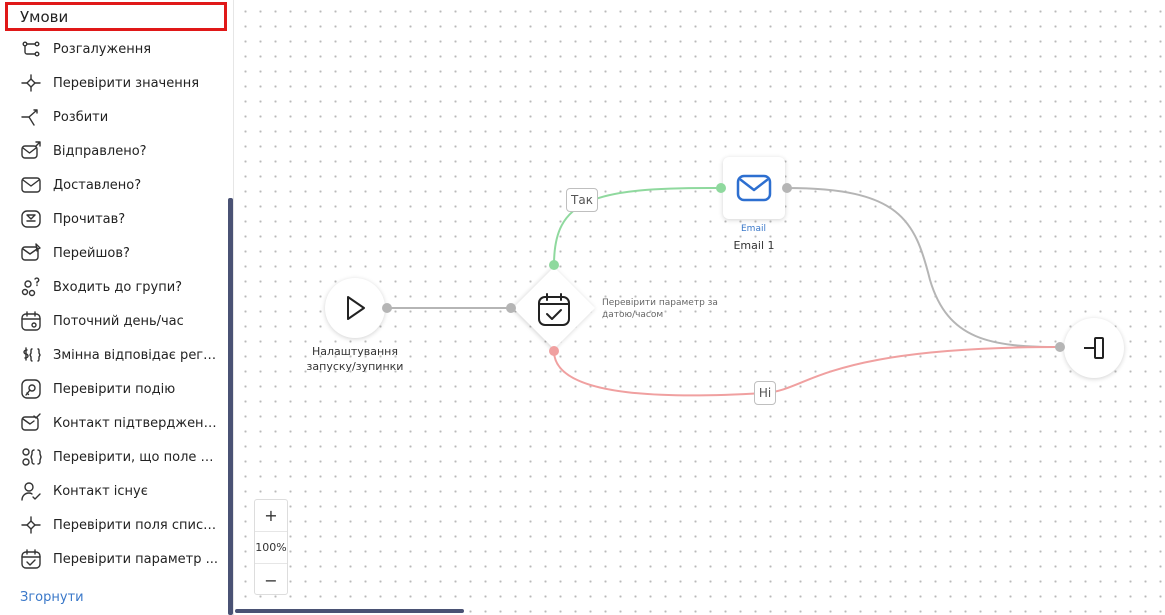  I want to click on check-value-icon, so click(31, 83).